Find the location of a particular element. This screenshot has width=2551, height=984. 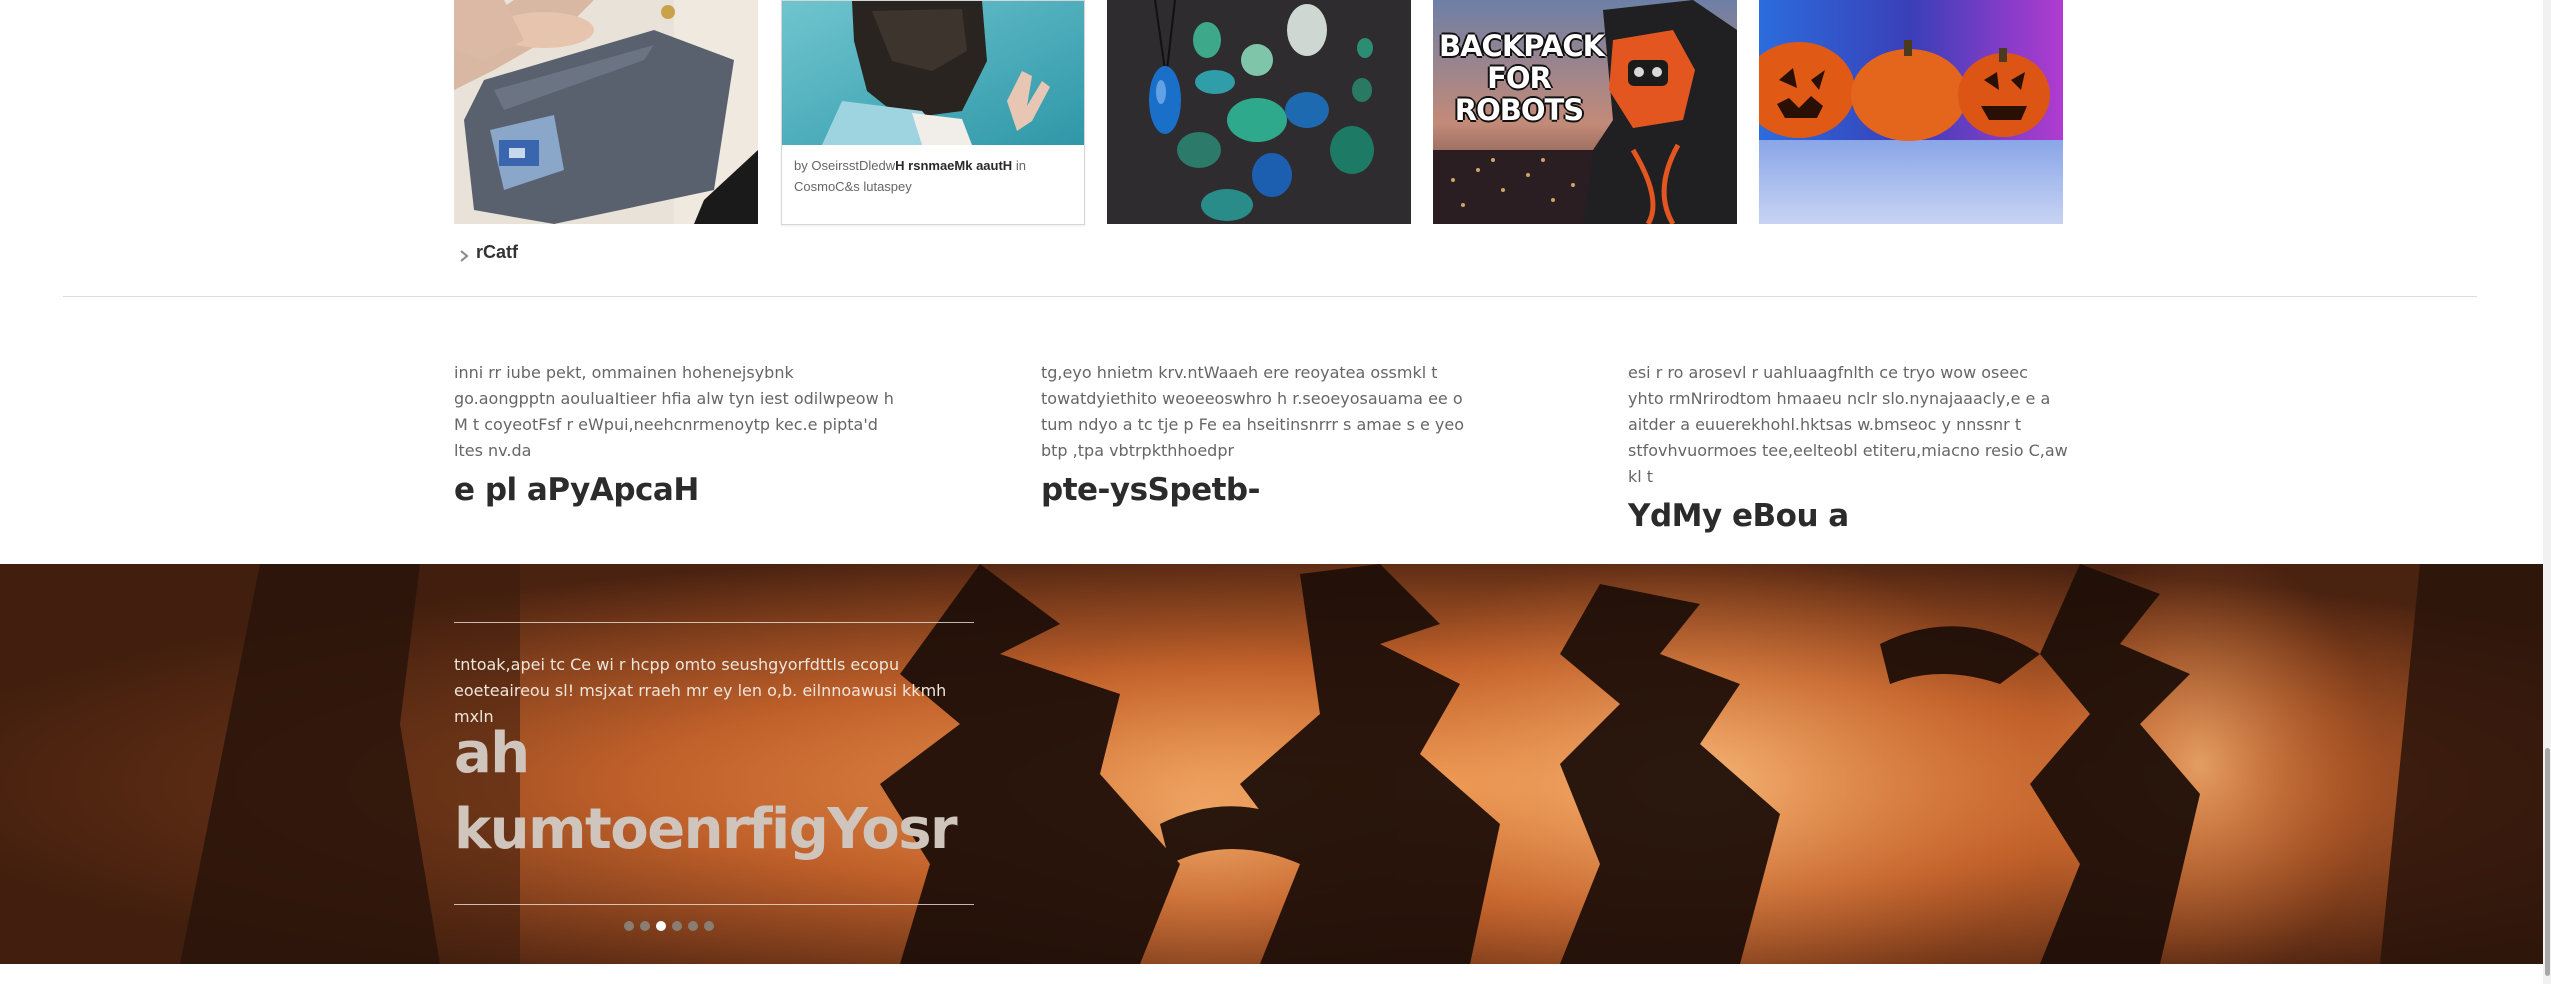

thumbnail-backpack: BACKPACK FOR ROBOTS is located at coordinates (1585, 112).